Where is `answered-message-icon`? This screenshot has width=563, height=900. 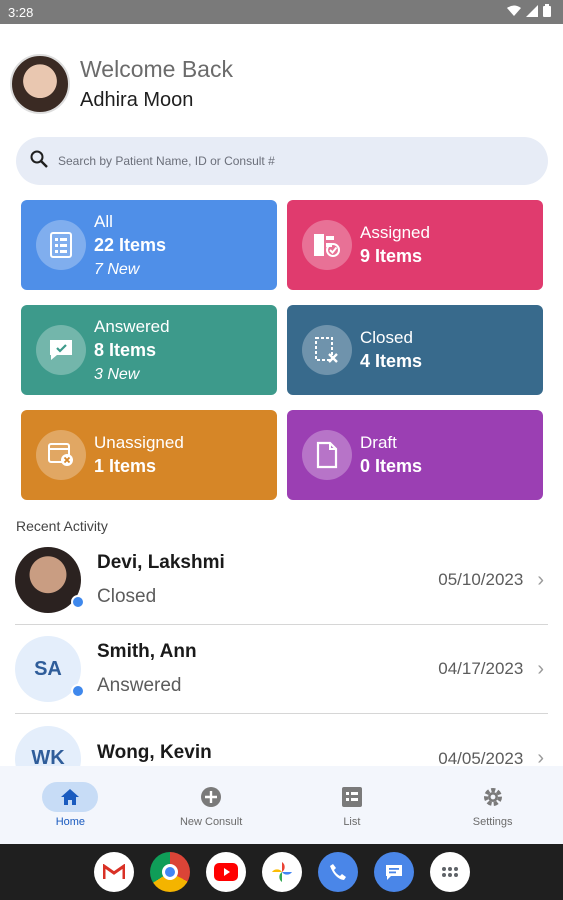 answered-message-icon is located at coordinates (61, 350).